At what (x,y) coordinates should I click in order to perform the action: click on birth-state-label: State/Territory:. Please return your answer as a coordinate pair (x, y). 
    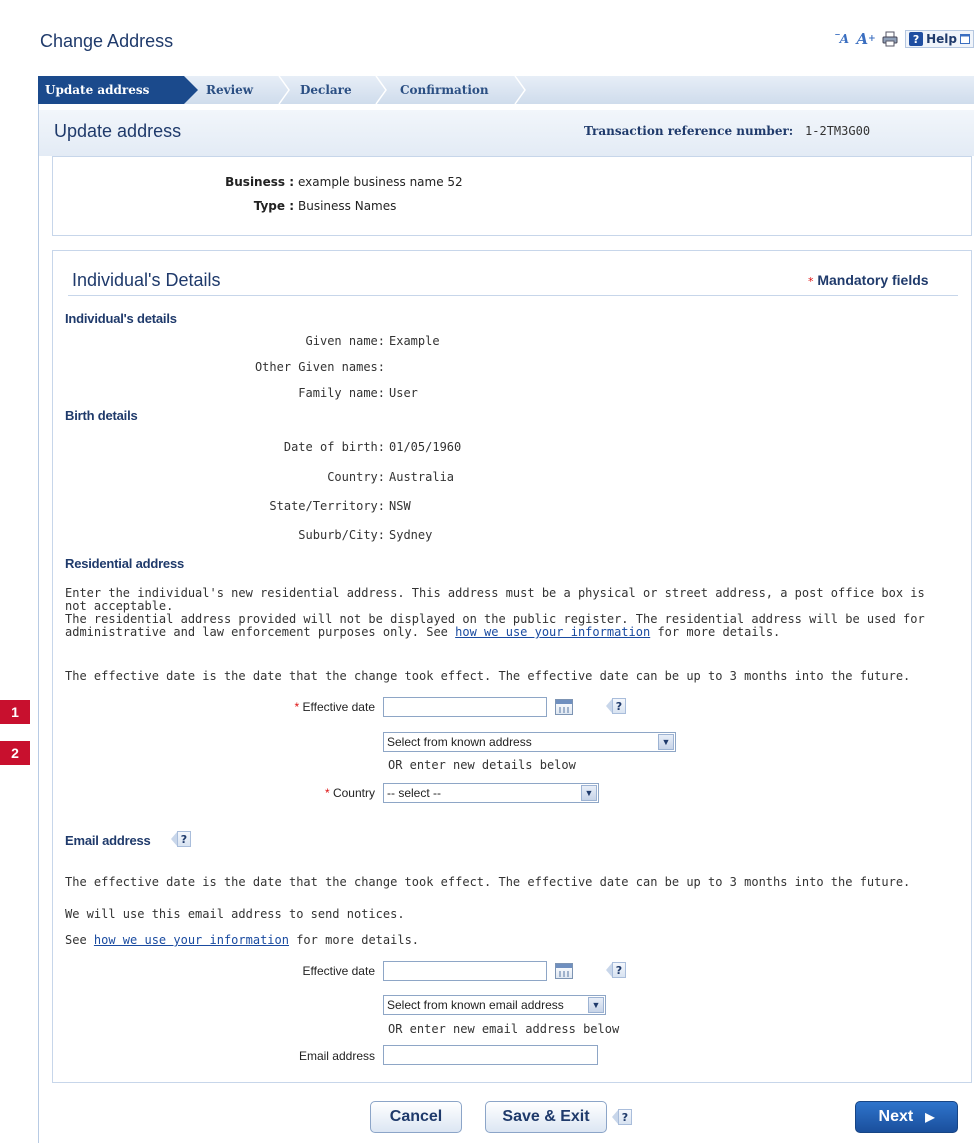
    Looking at the image, I should click on (327, 506).